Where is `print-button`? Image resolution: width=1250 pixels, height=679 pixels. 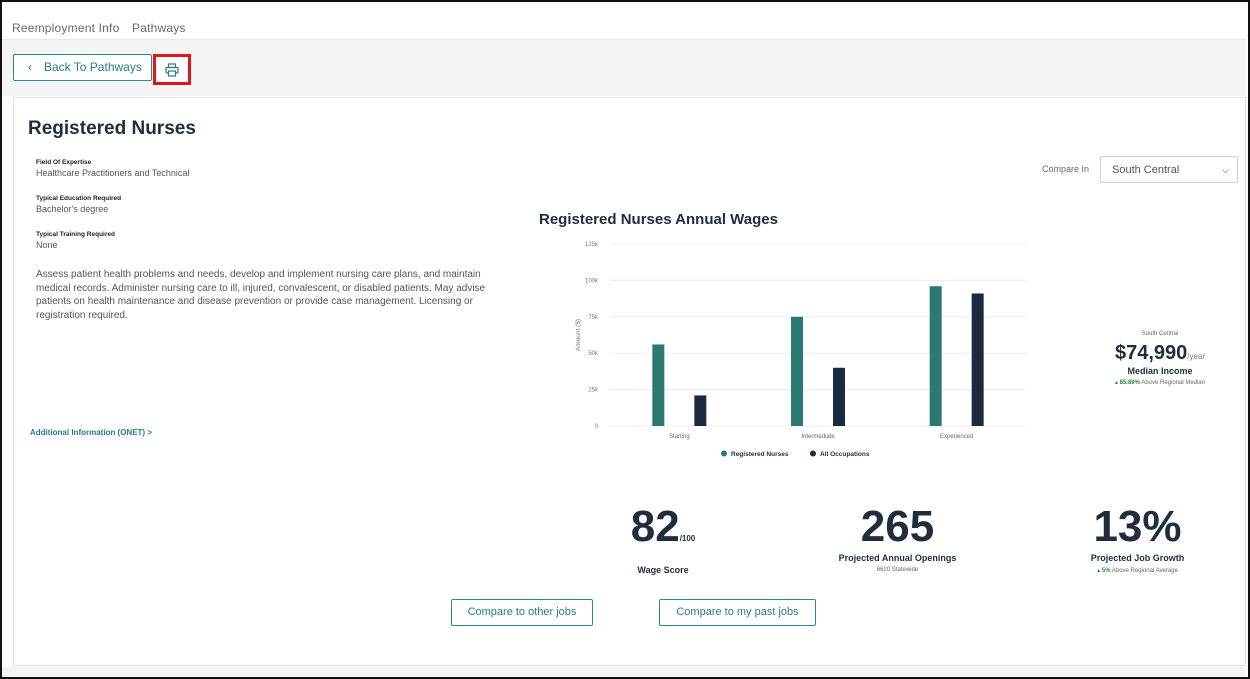
print-button is located at coordinates (172, 69).